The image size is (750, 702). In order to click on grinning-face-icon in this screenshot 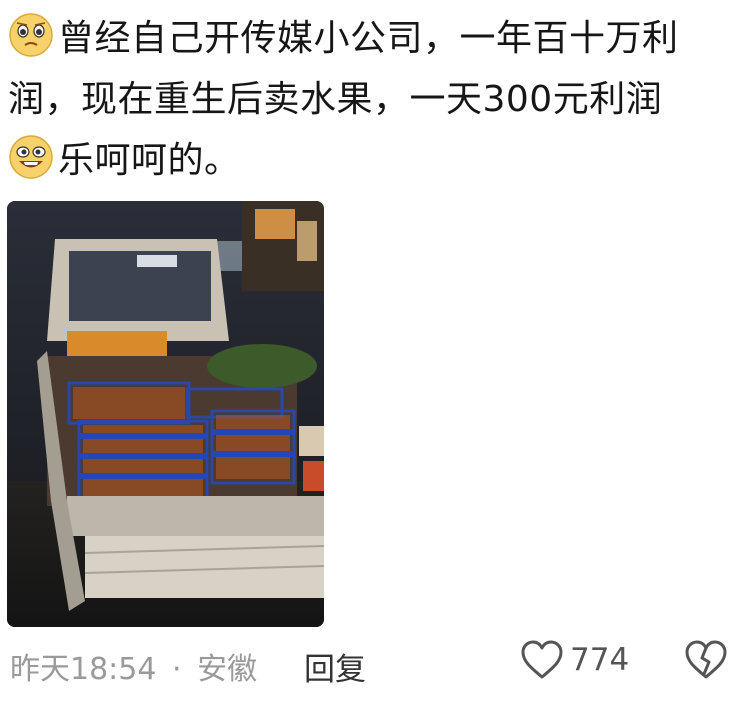, I will do `click(31, 157)`.